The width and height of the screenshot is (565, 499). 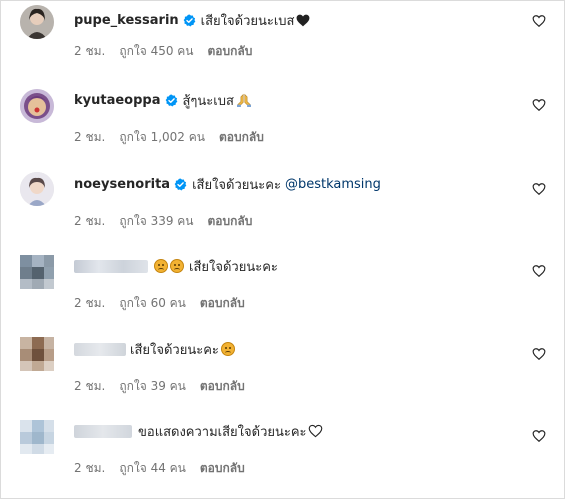 I want to click on comment-likes: ถูกใจ 39 คน, so click(x=152, y=386).